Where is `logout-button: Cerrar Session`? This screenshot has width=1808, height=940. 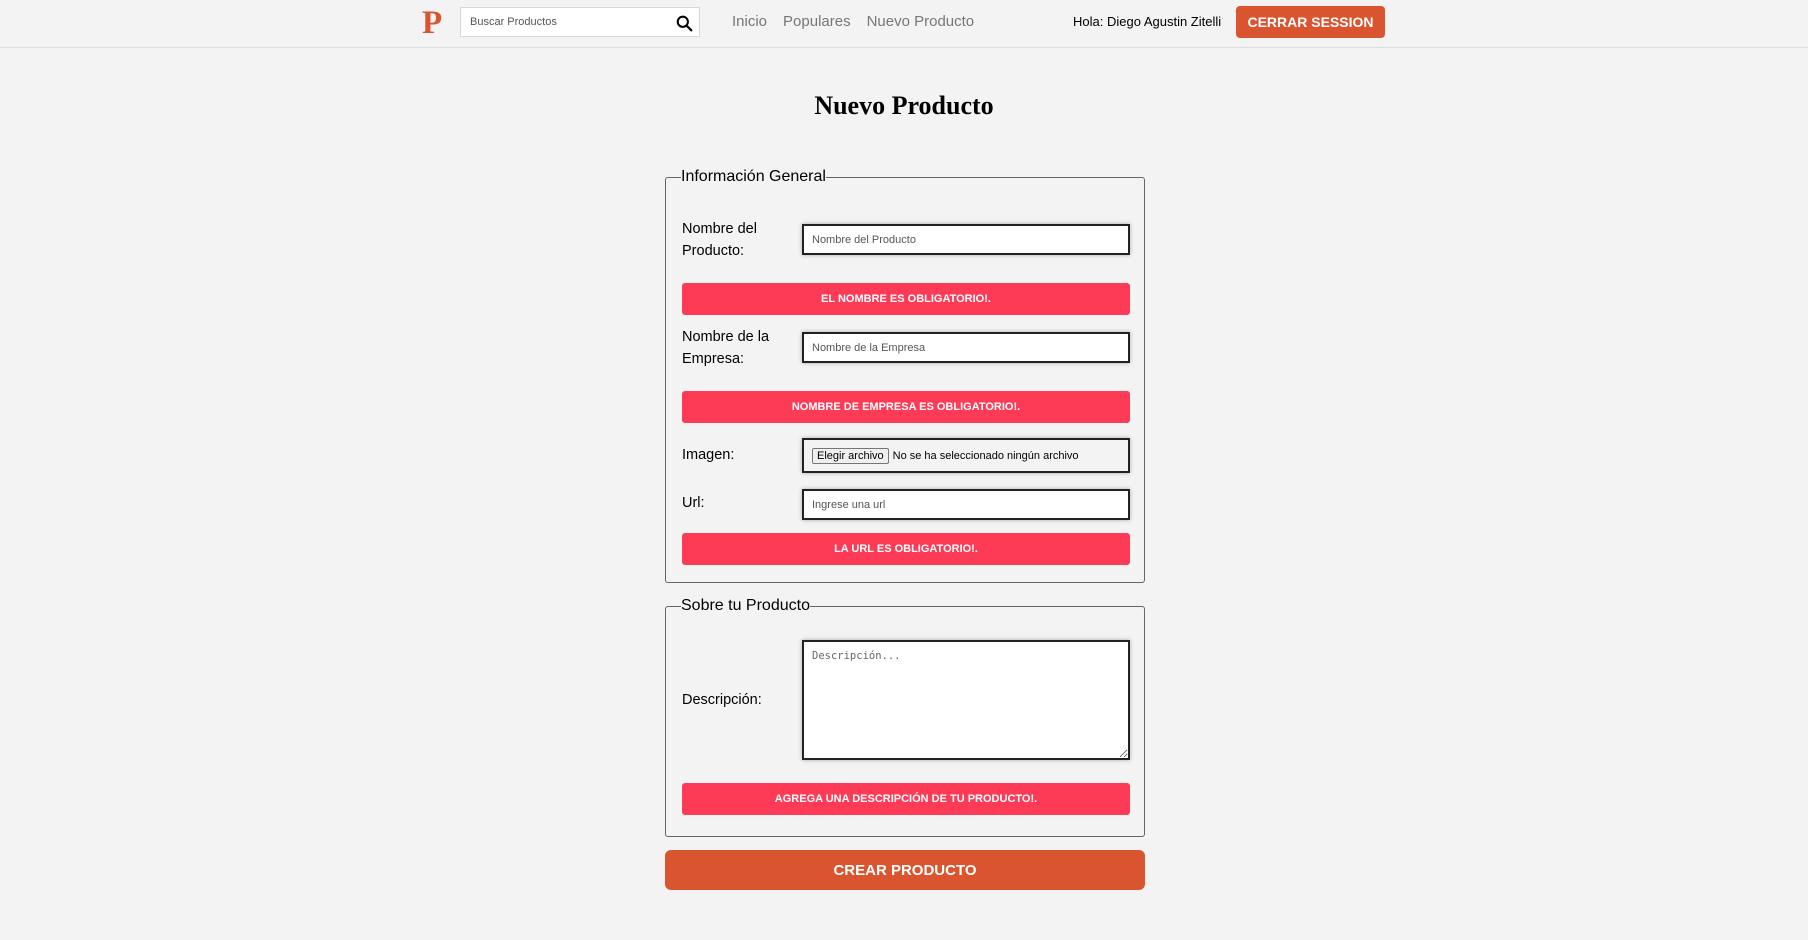
logout-button: Cerrar Session is located at coordinates (1310, 22).